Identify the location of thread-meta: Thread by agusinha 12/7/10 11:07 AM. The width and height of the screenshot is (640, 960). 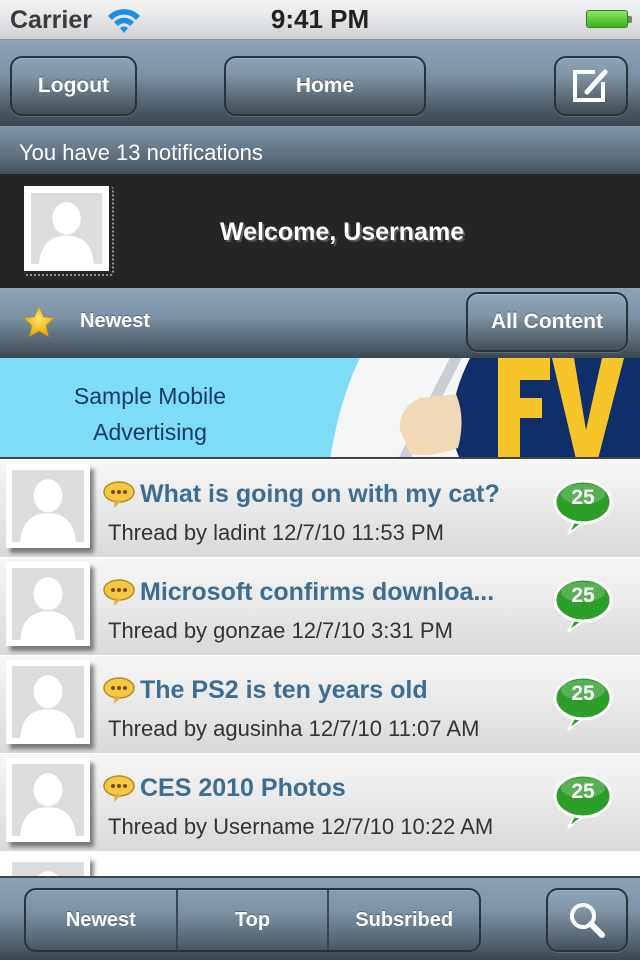
(294, 728).